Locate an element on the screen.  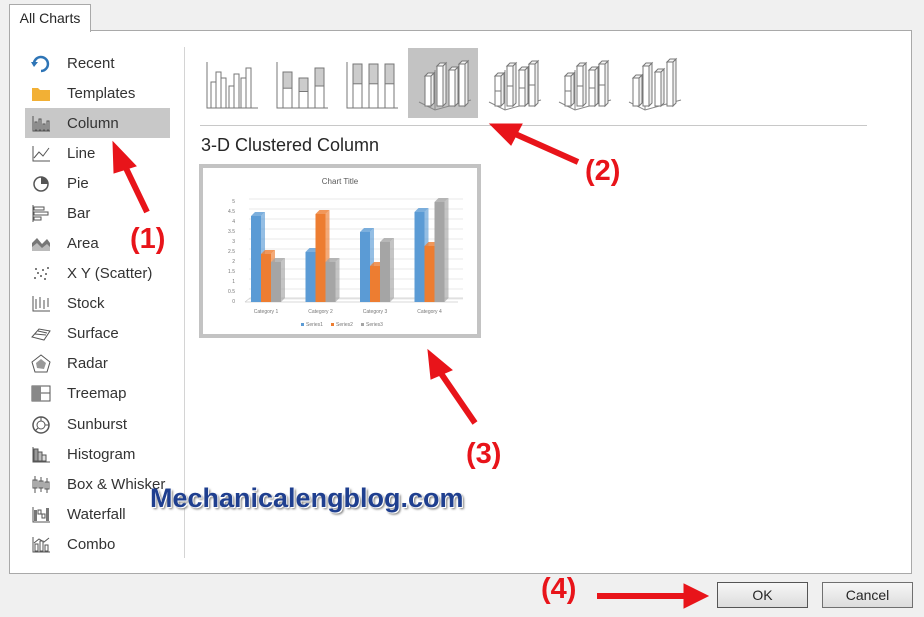
stock-chart-icon is located at coordinates (41, 304).